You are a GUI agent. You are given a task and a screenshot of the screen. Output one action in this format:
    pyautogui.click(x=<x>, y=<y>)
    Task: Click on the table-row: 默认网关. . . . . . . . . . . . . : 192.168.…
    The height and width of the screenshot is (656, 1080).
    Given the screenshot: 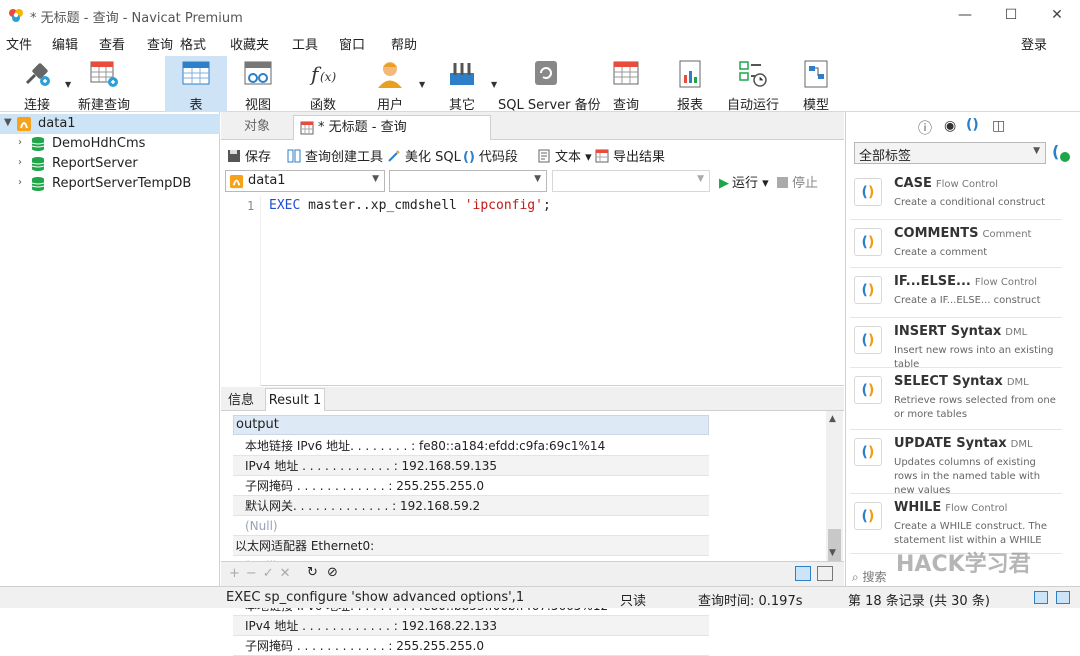 What is the action you would take?
    pyautogui.click(x=471, y=506)
    